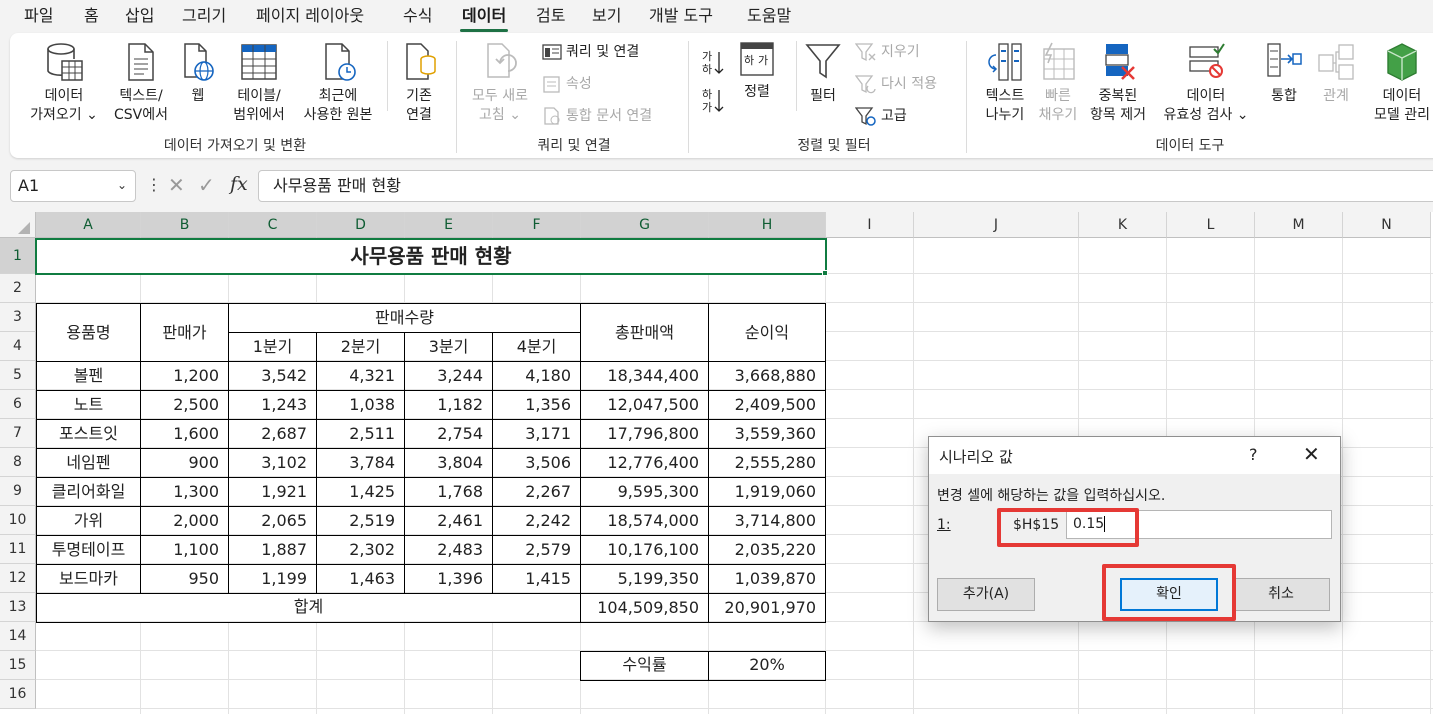 The height and width of the screenshot is (714, 1433). Describe the element at coordinates (644, 521) in the screenshot. I see `cell-total: 18,574,000` at that location.